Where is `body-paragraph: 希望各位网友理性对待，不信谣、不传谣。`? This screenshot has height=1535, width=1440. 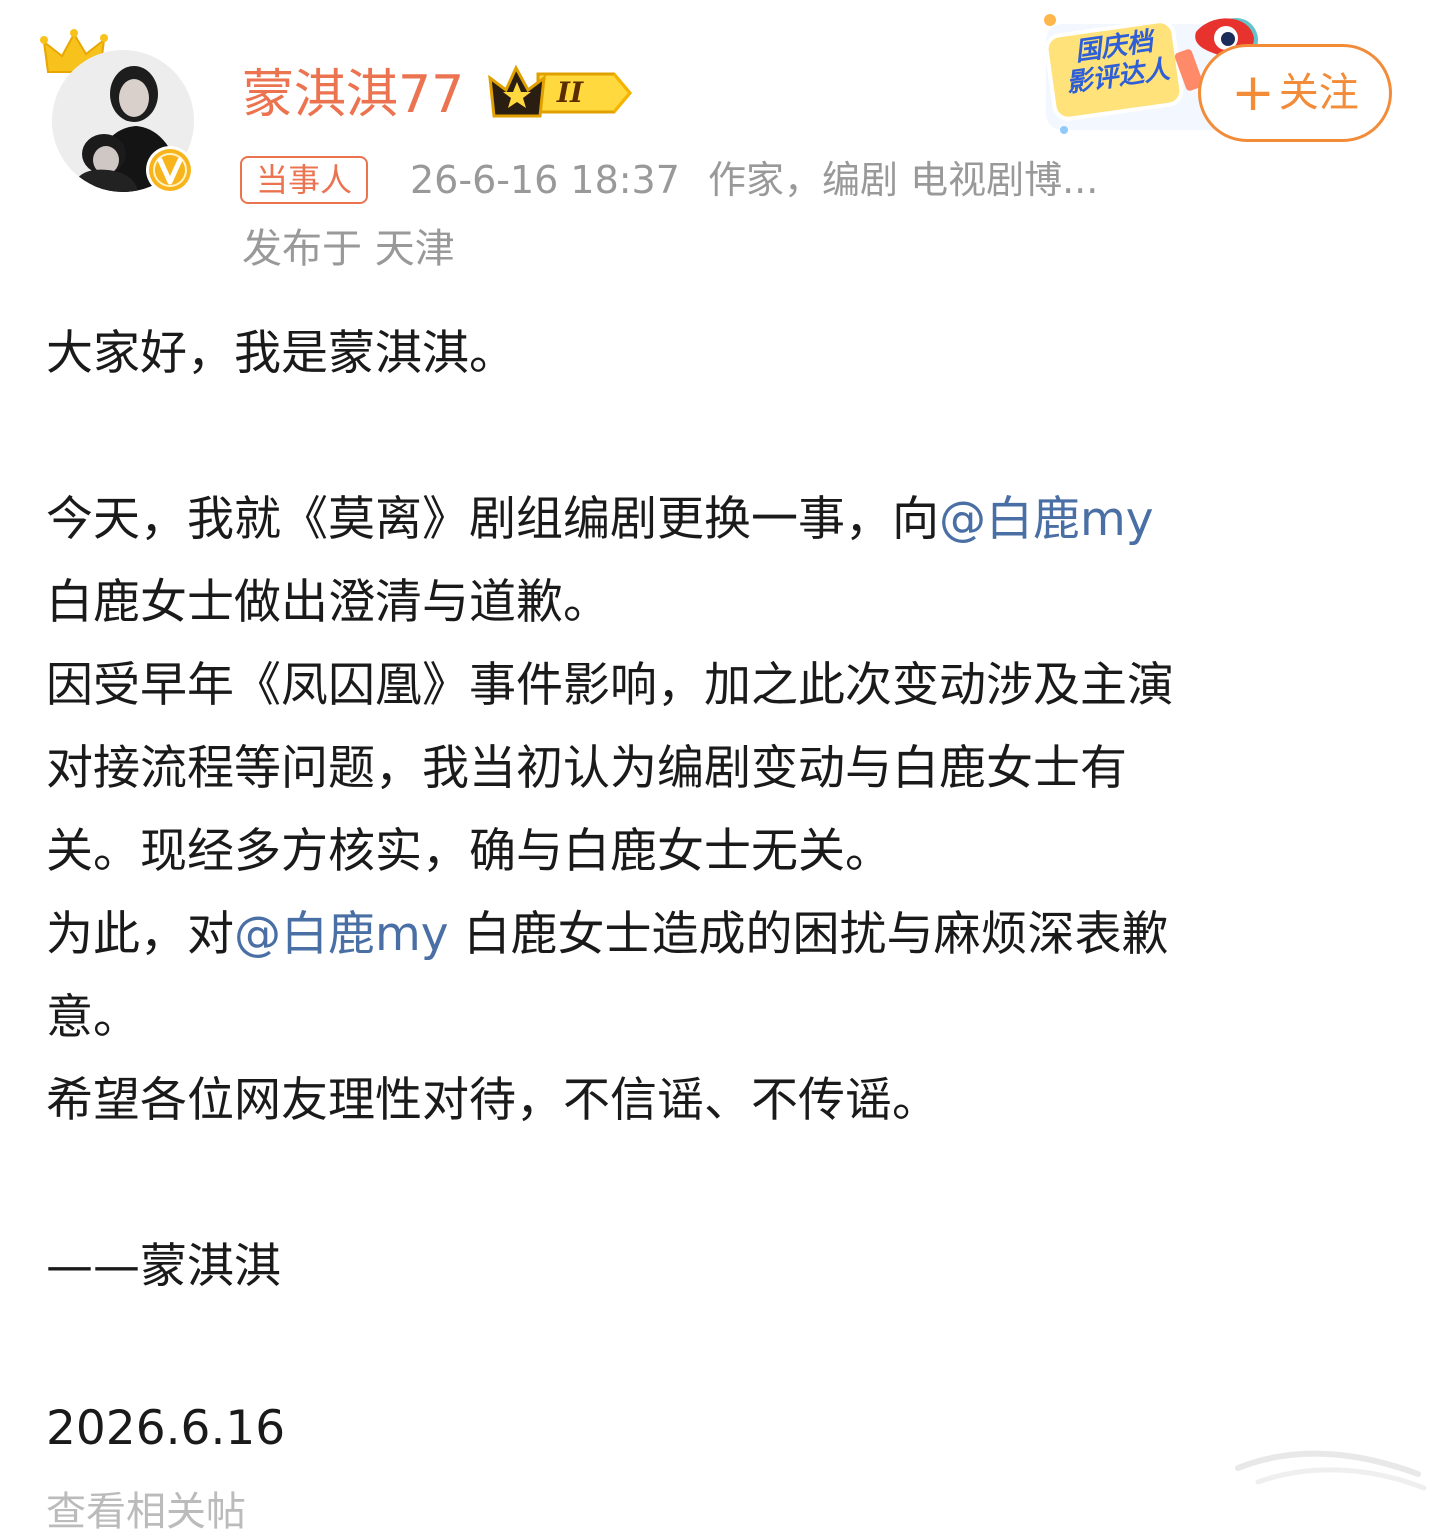 body-paragraph: 希望各位网友理性对待，不信谣、不传谣。 is located at coordinates (492, 1100).